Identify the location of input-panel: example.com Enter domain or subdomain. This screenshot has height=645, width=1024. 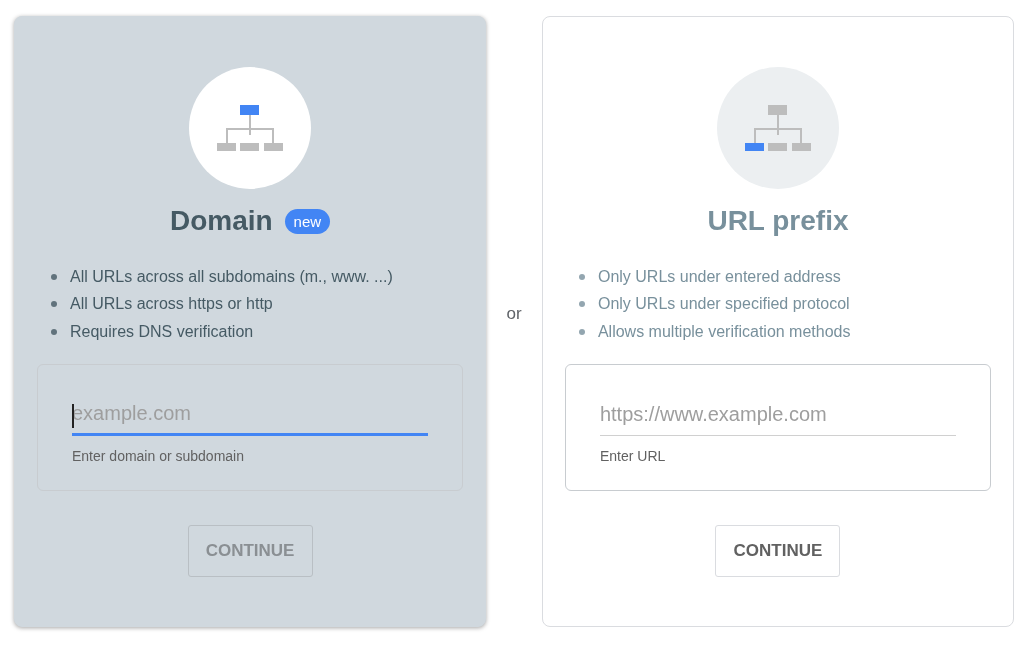
(250, 427).